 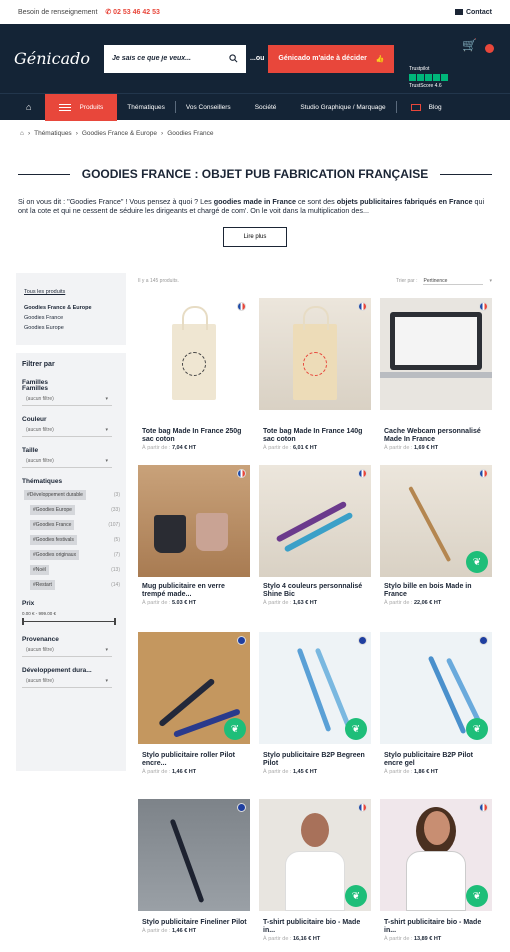 I want to click on filter-title: Filtrer par, so click(x=38, y=364).